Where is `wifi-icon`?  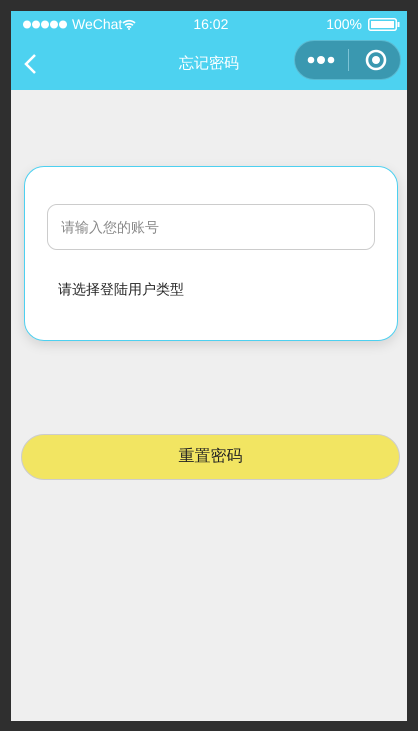 wifi-icon is located at coordinates (129, 24).